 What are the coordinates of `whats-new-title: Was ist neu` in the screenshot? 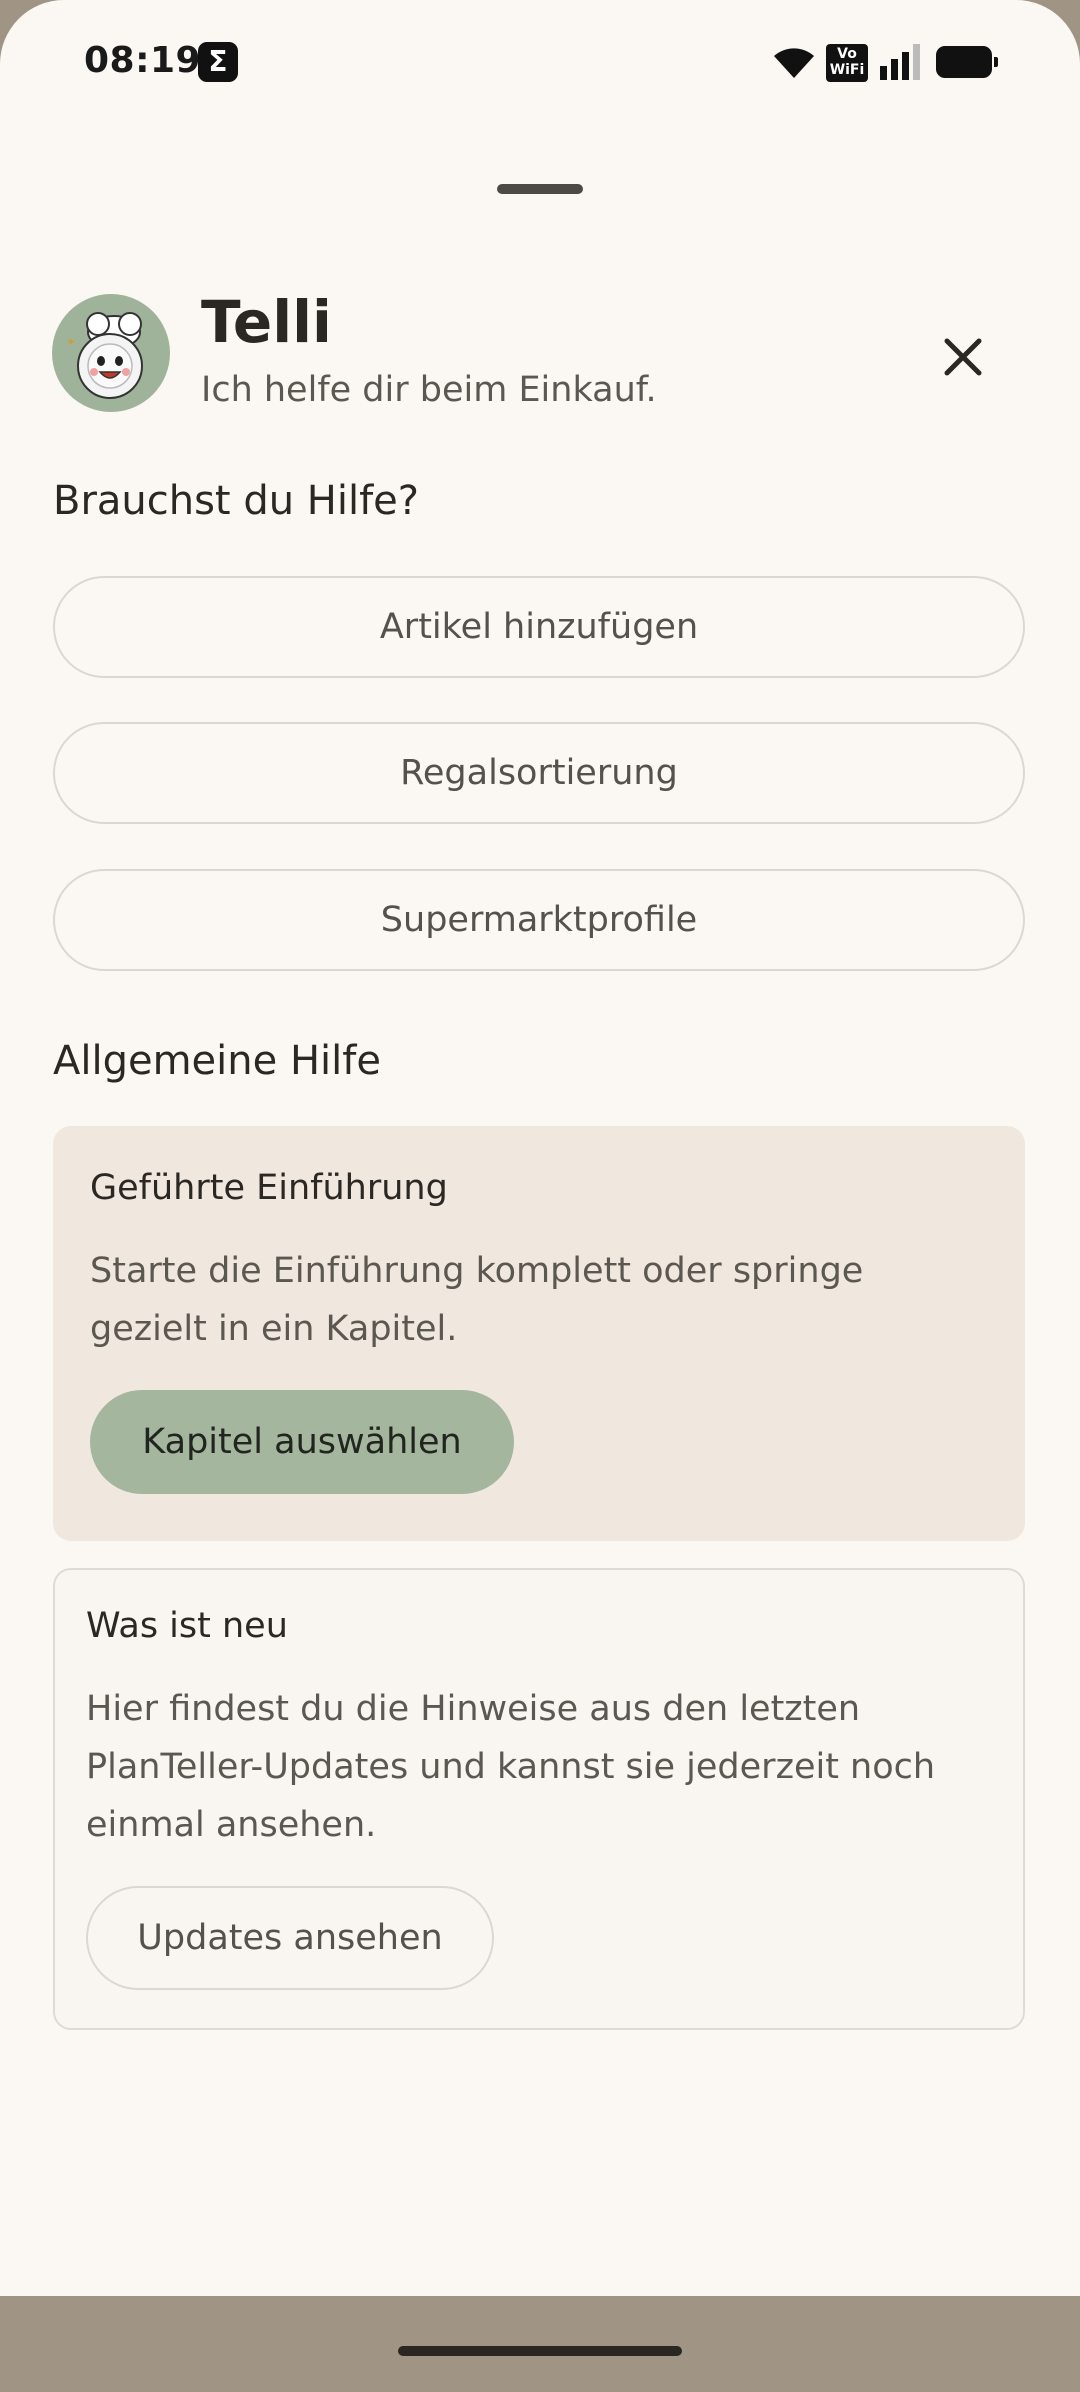 It's located at (187, 1626).